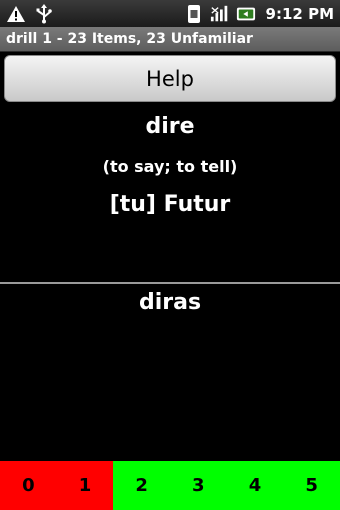 The width and height of the screenshot is (340, 510). I want to click on grade-button-3: 3, so click(198, 485).